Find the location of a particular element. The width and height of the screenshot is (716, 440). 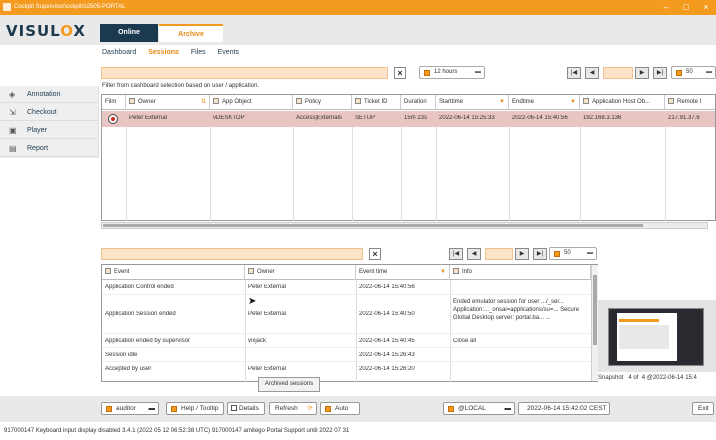

events-filter-input is located at coordinates (232, 254).